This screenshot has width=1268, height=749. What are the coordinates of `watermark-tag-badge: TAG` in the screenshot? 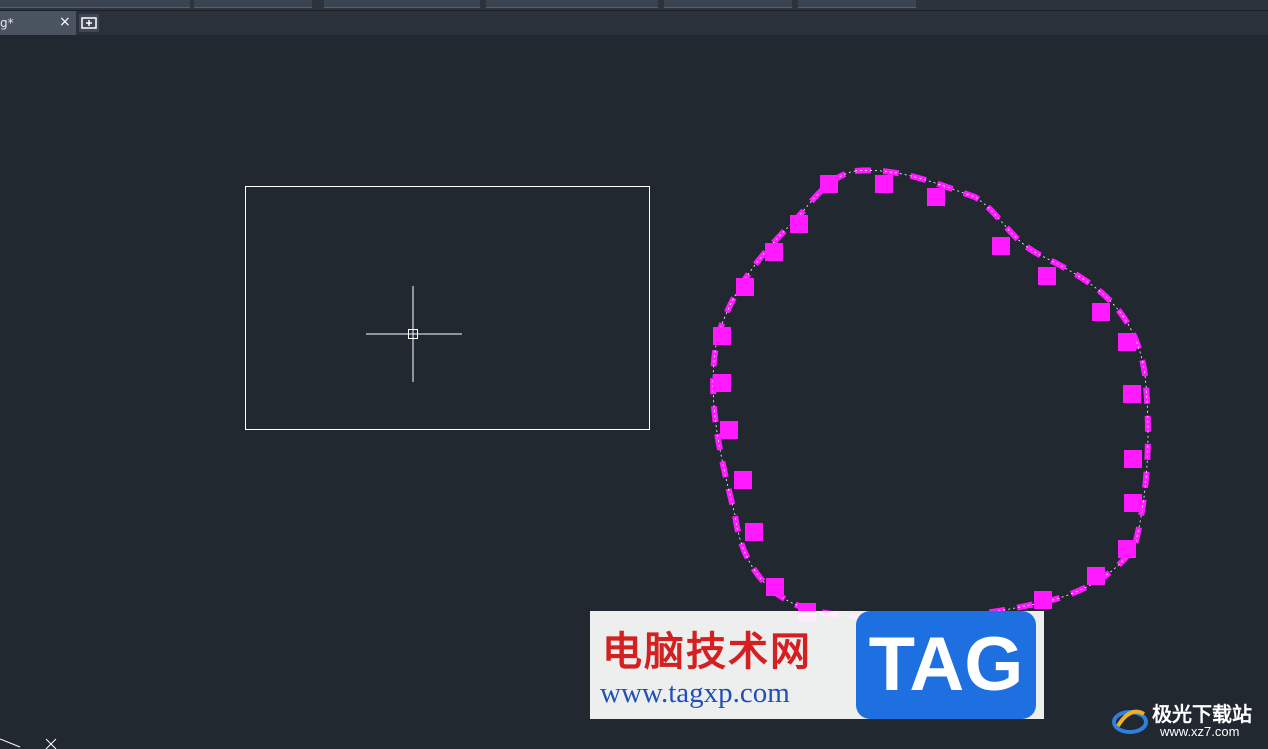 It's located at (946, 665).